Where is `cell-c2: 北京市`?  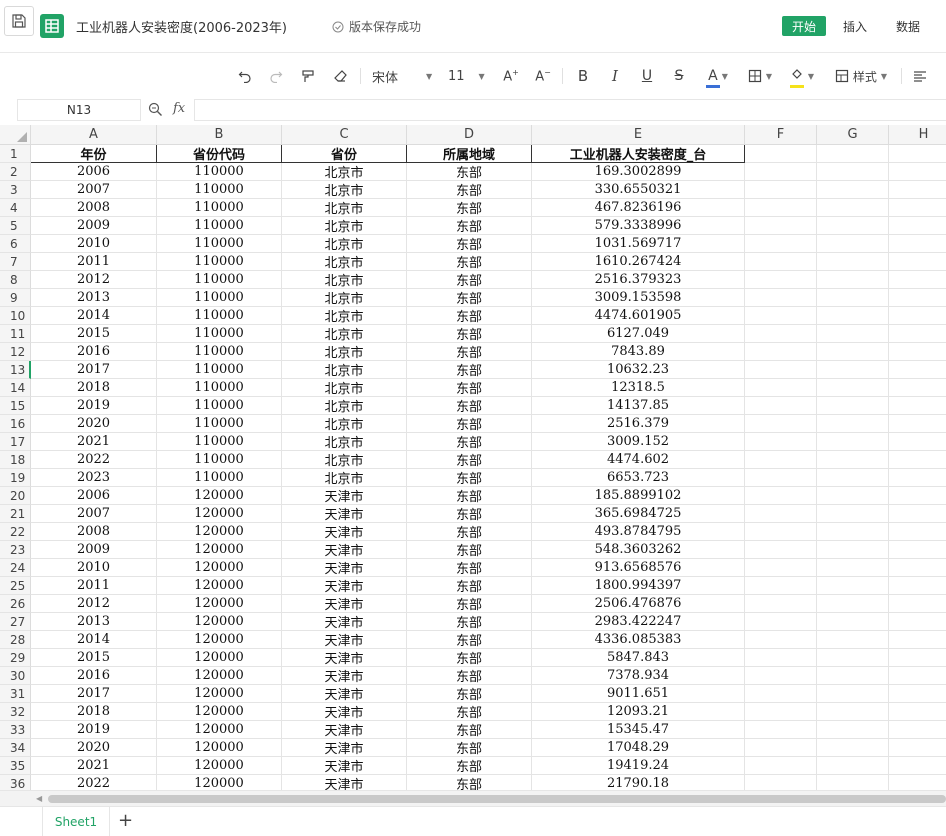
cell-c2: 北京市 is located at coordinates (344, 172).